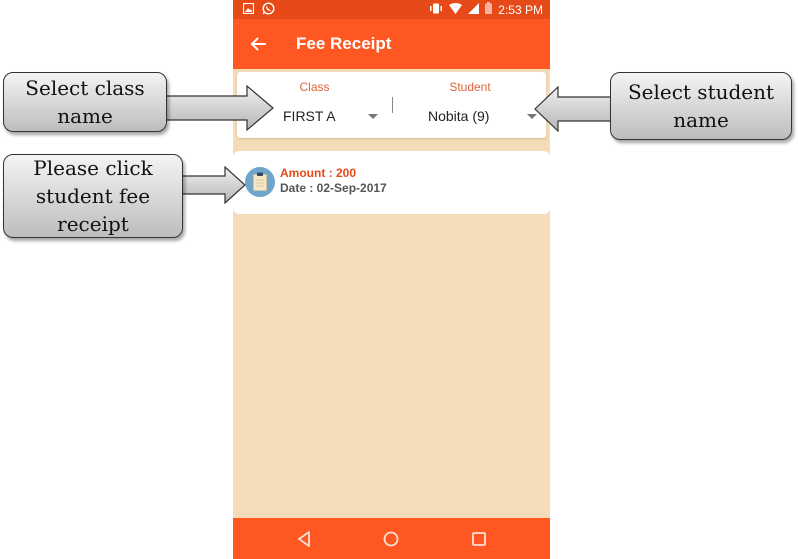 This screenshot has width=798, height=559. Describe the element at coordinates (268, 10) in the screenshot. I see `whatsapp-icon` at that location.